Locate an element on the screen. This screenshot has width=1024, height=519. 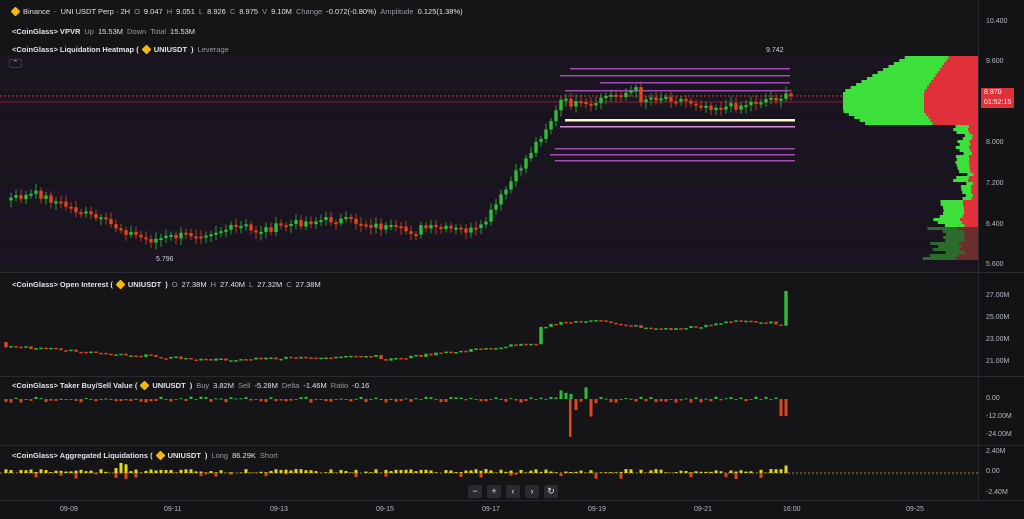
chevron-up-icon: ⌃ is located at coordinates (15, 63).